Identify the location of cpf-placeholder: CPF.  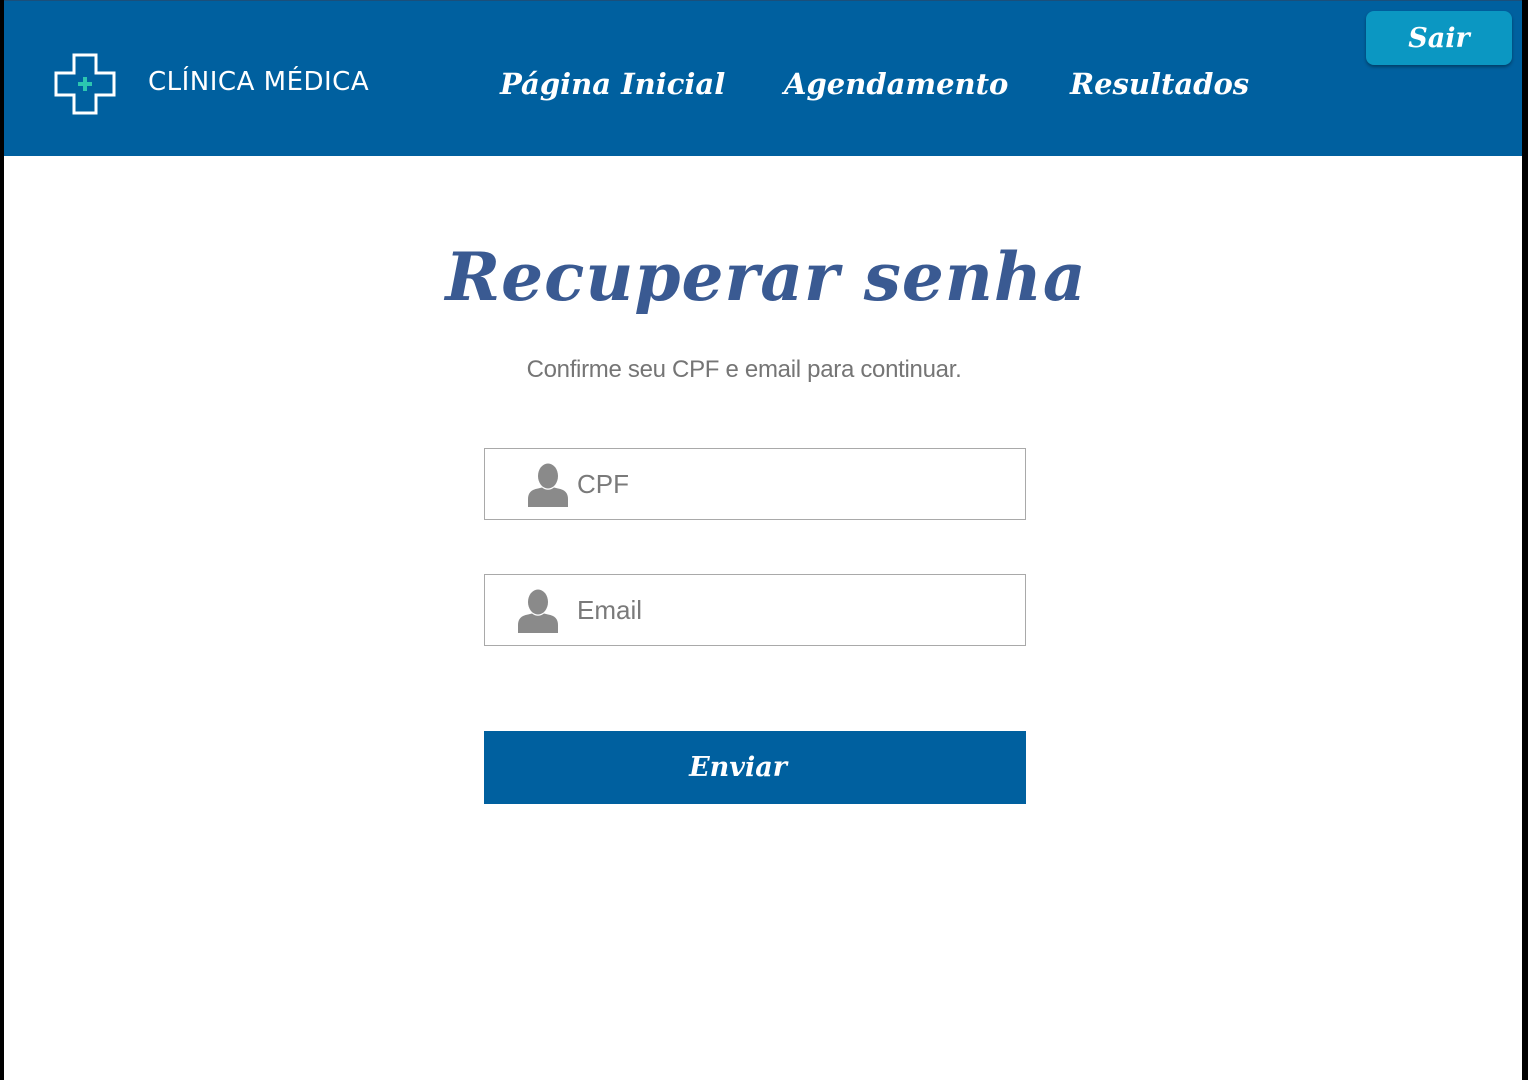
(603, 484).